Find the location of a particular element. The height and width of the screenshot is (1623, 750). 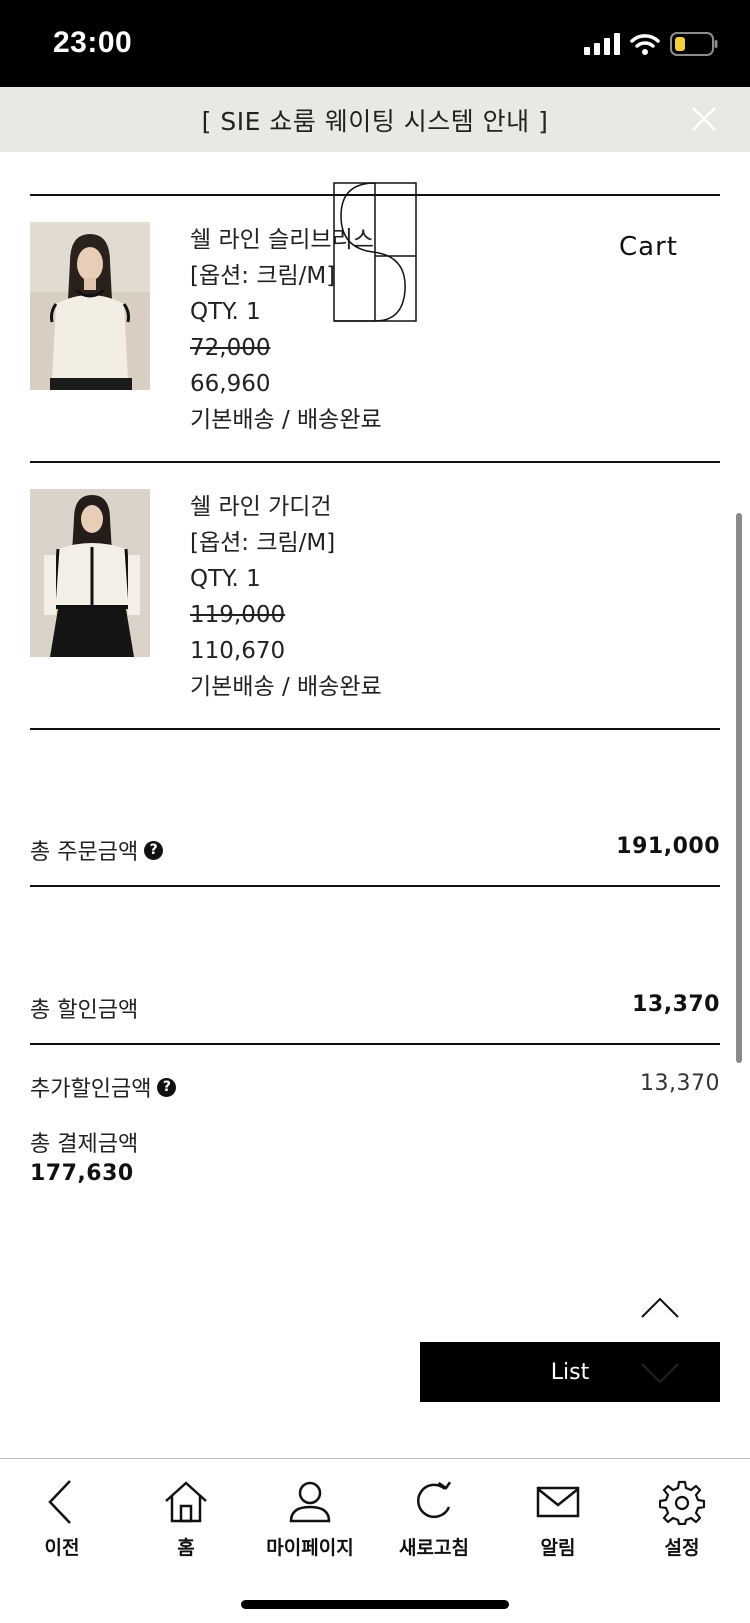

nav-mypage: 마이페이지 is located at coordinates (310, 1526).